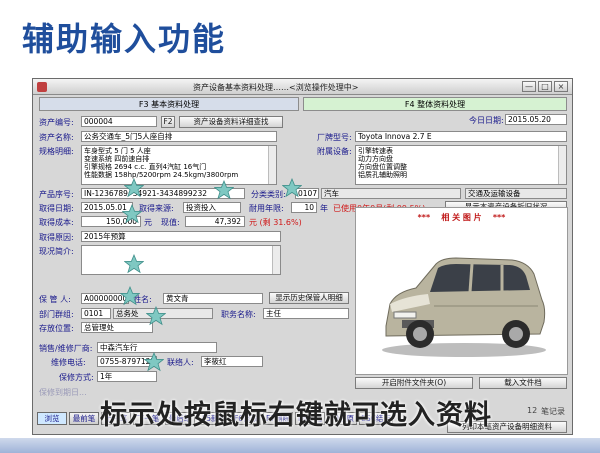 The image size is (600, 453). What do you see at coordinates (414, 383) in the screenshot?
I see `open-attachment-button: 开启附件文件夹(O)` at bounding box center [414, 383].